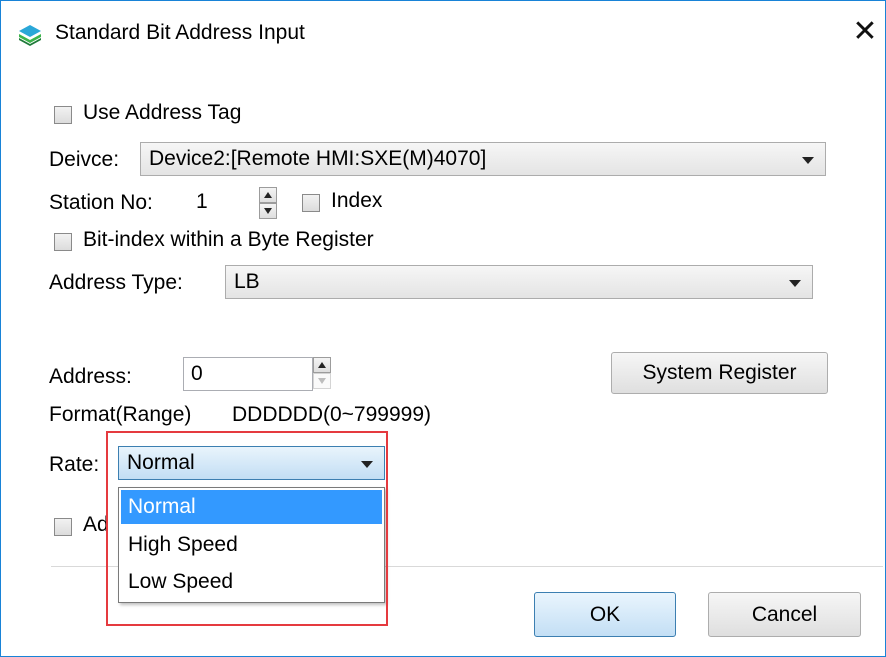 This screenshot has height=657, width=886. I want to click on device-select: Device2:[Remote HMI:SXE(M)4070], so click(483, 159).